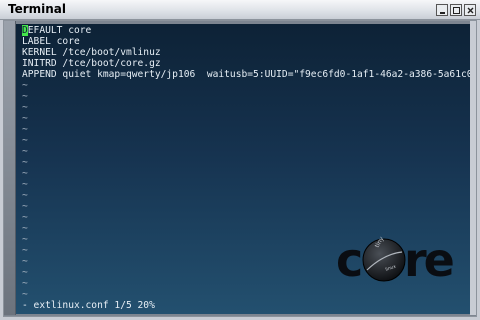 The width and height of the screenshot is (480, 320). Describe the element at coordinates (37, 9) in the screenshot. I see `window-title: Terminal` at that location.